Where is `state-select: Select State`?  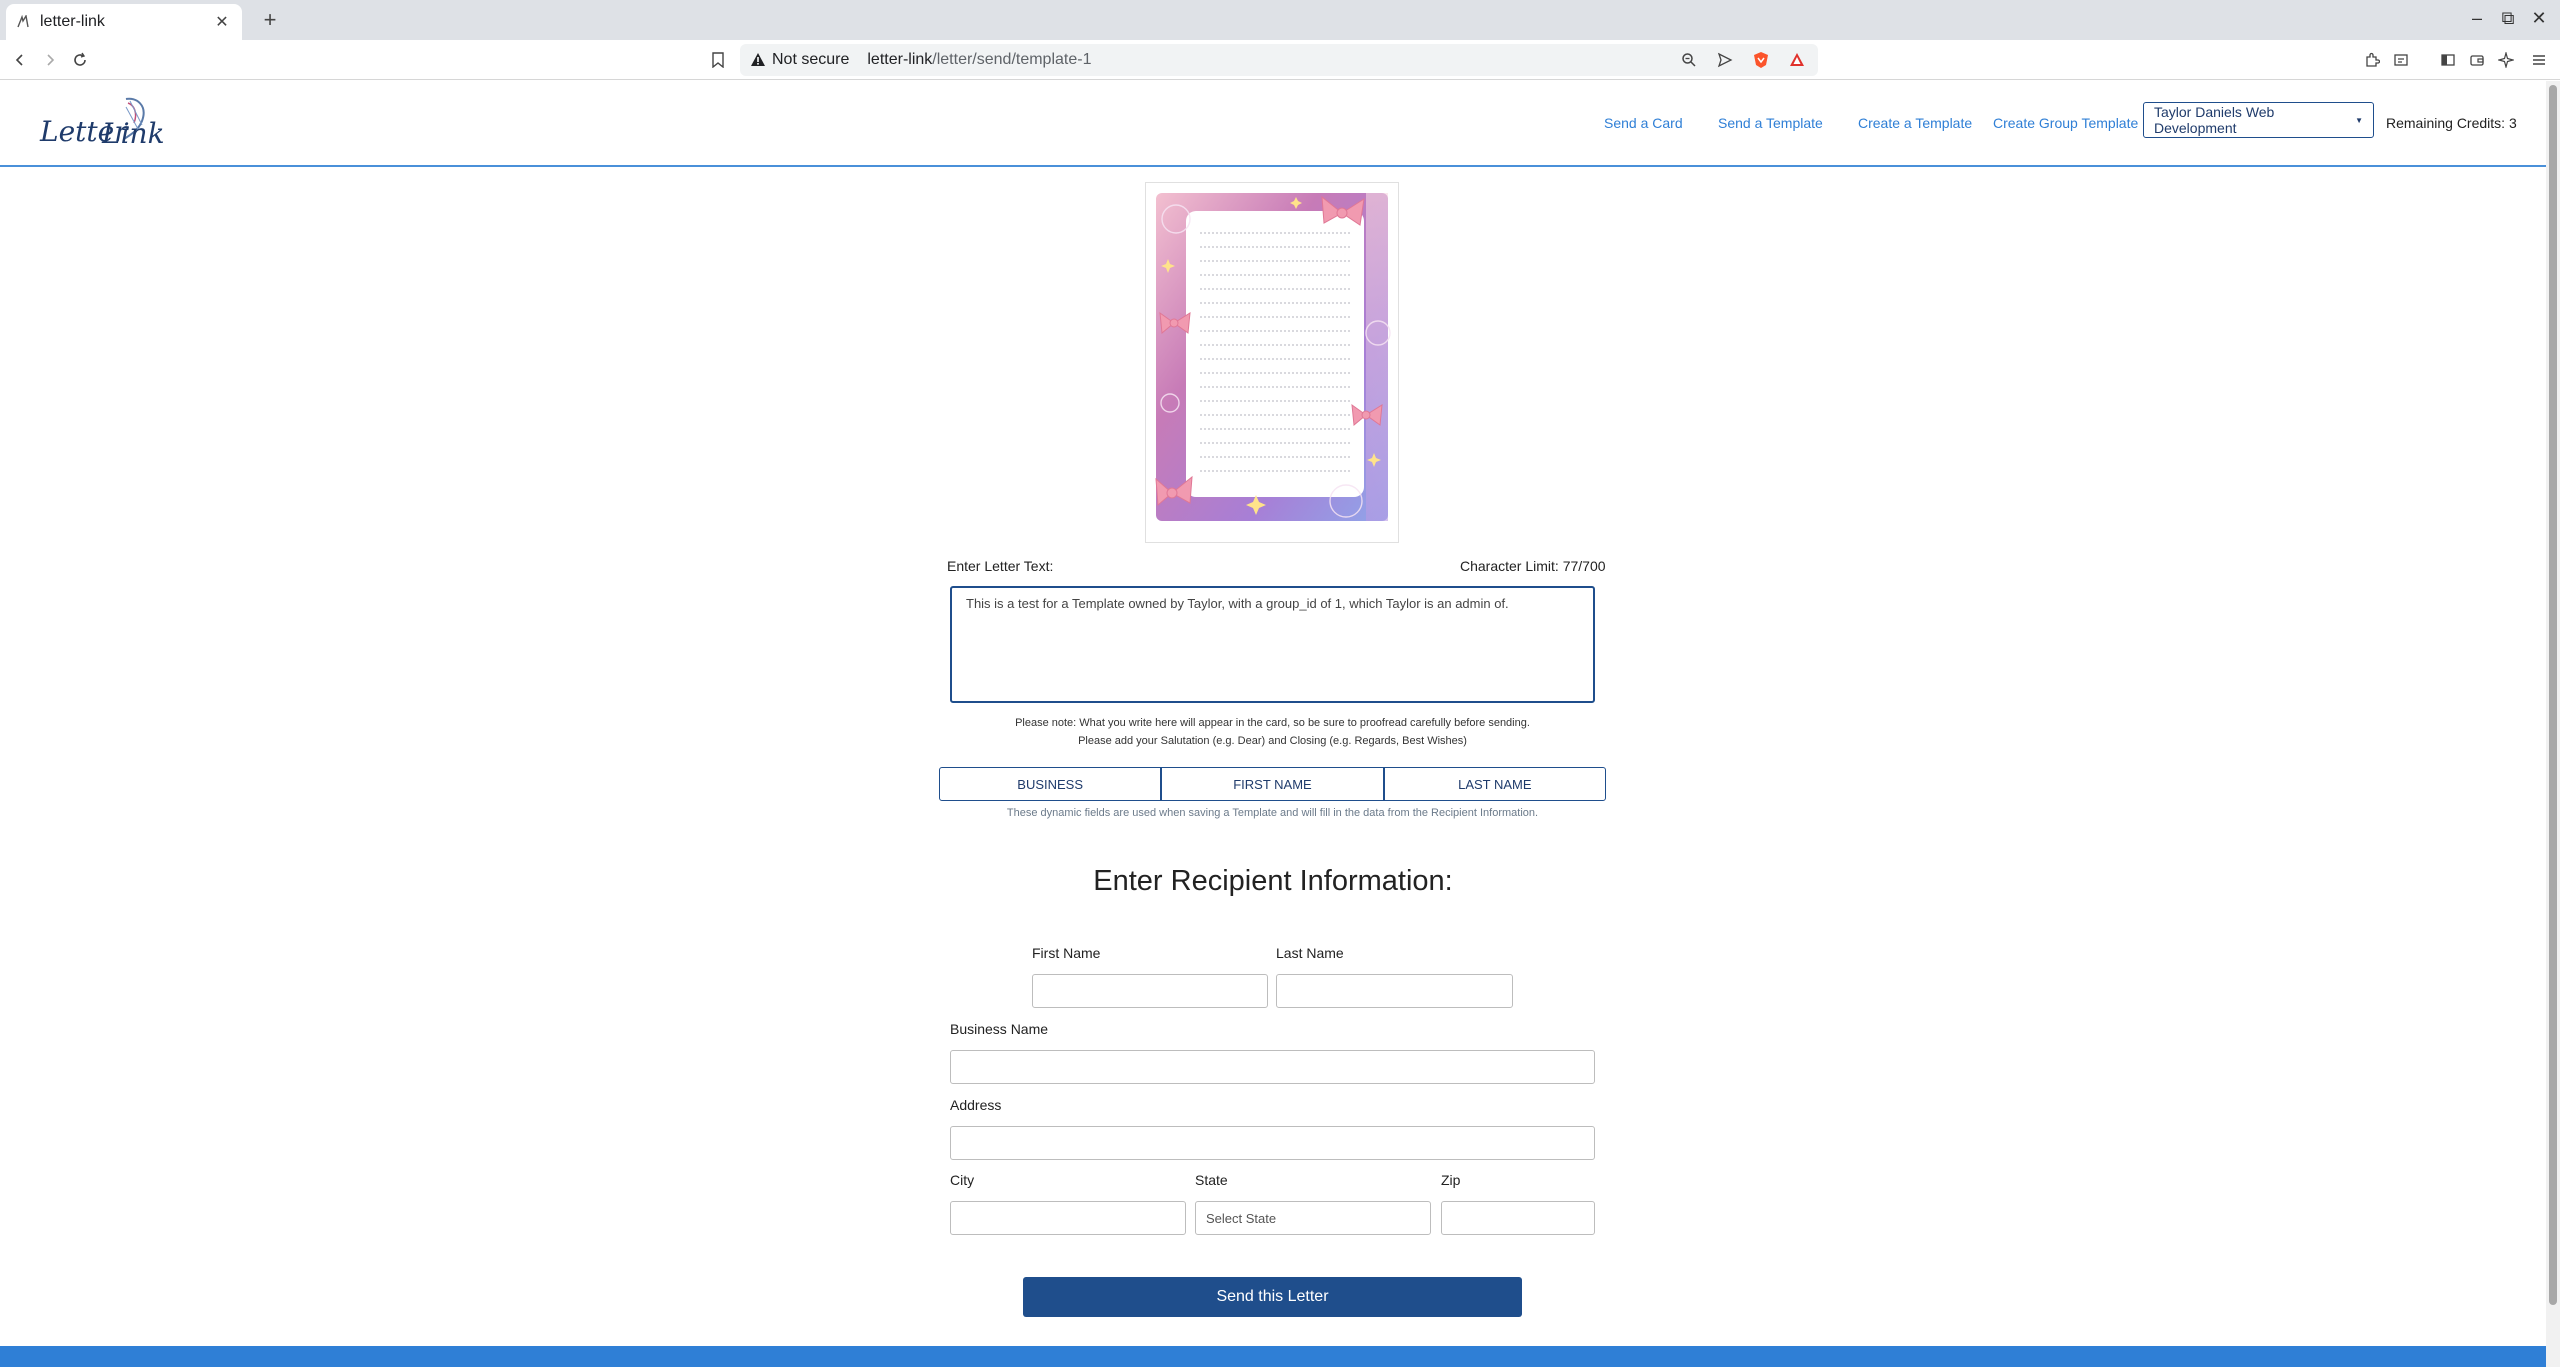 state-select: Select State is located at coordinates (1313, 1218).